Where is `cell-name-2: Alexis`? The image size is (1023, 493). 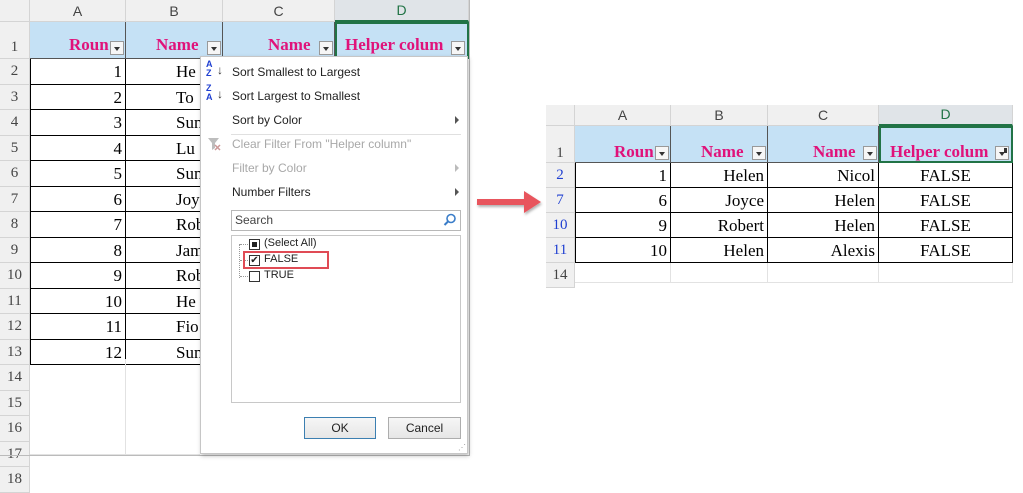 cell-name-2: Alexis is located at coordinates (823, 250).